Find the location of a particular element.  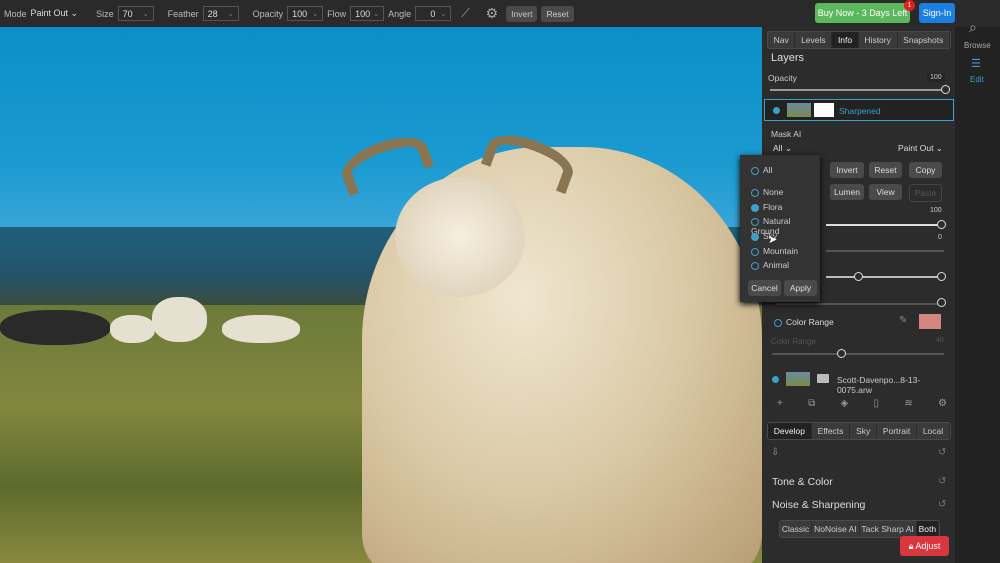

edit-button: Edit is located at coordinates (977, 79).